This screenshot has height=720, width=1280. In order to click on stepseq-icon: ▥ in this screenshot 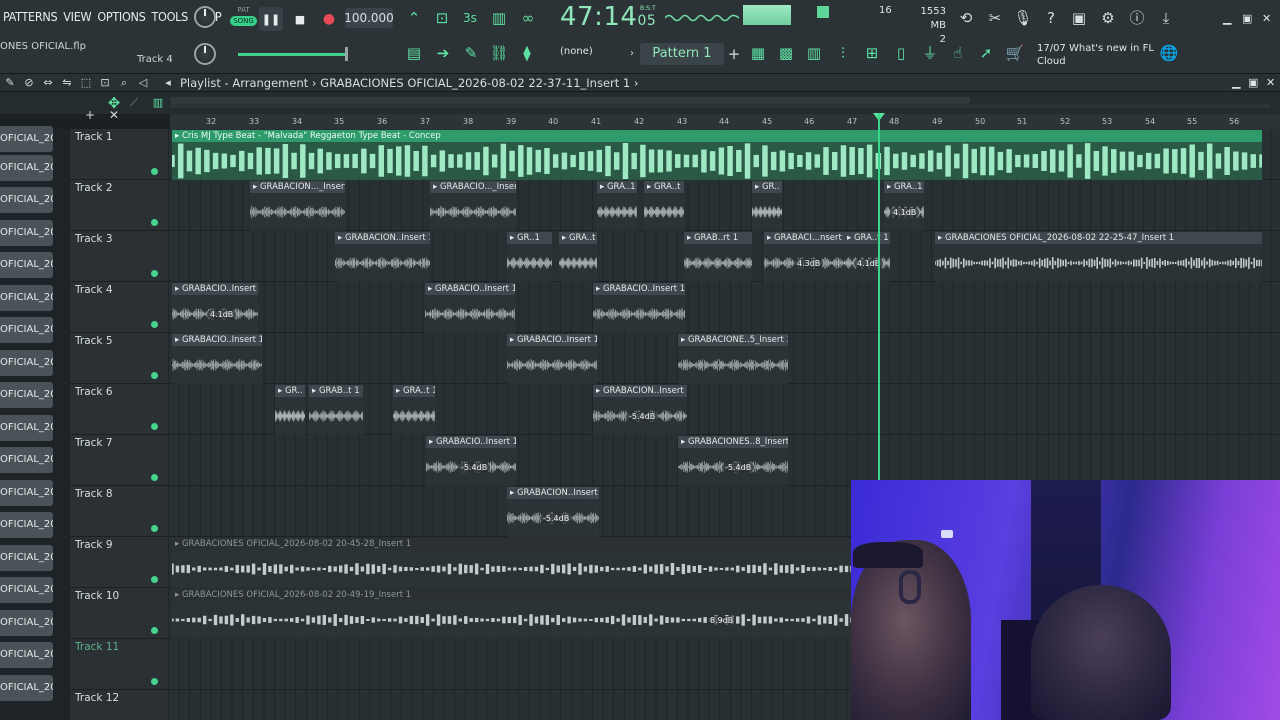, I will do `click(814, 53)`.